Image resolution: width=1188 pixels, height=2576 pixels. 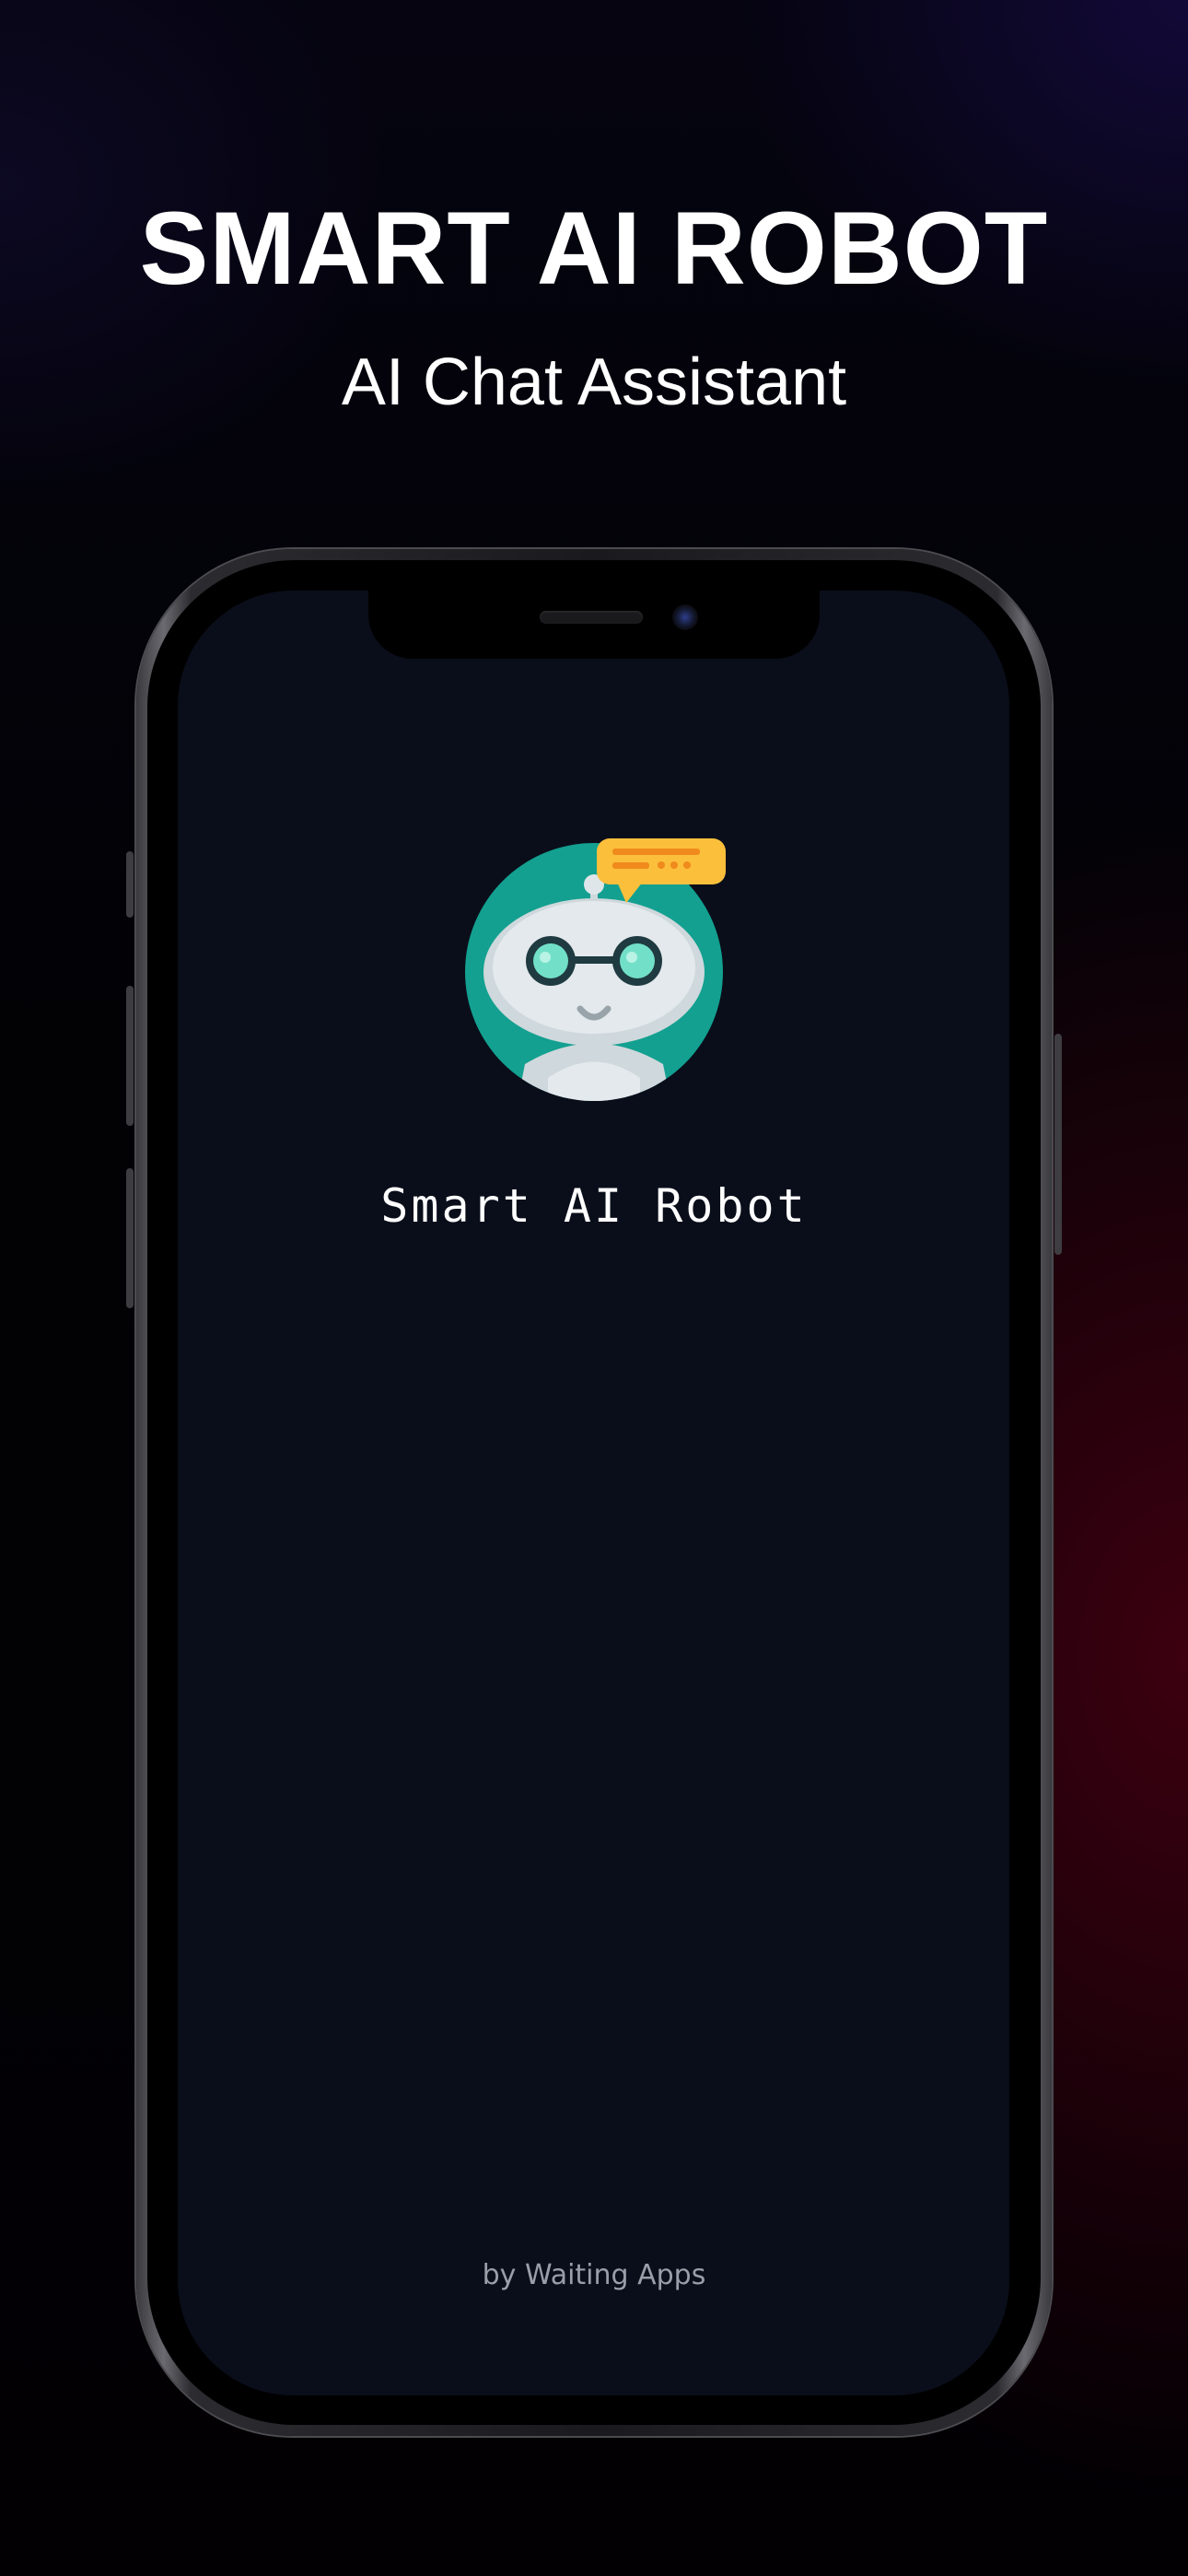 I want to click on earpiece-speaker, so click(x=591, y=617).